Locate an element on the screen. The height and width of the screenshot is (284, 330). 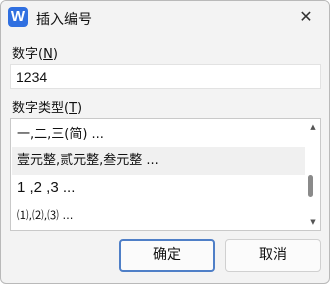
close-icon: ✕ is located at coordinates (306, 16).